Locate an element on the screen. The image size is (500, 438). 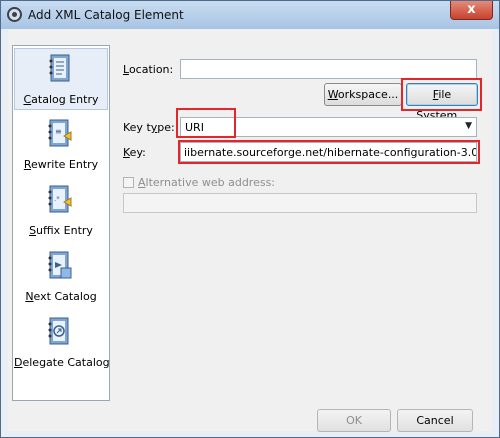
sidebar-item-next-catalog: Next Catalog is located at coordinates (61, 277).